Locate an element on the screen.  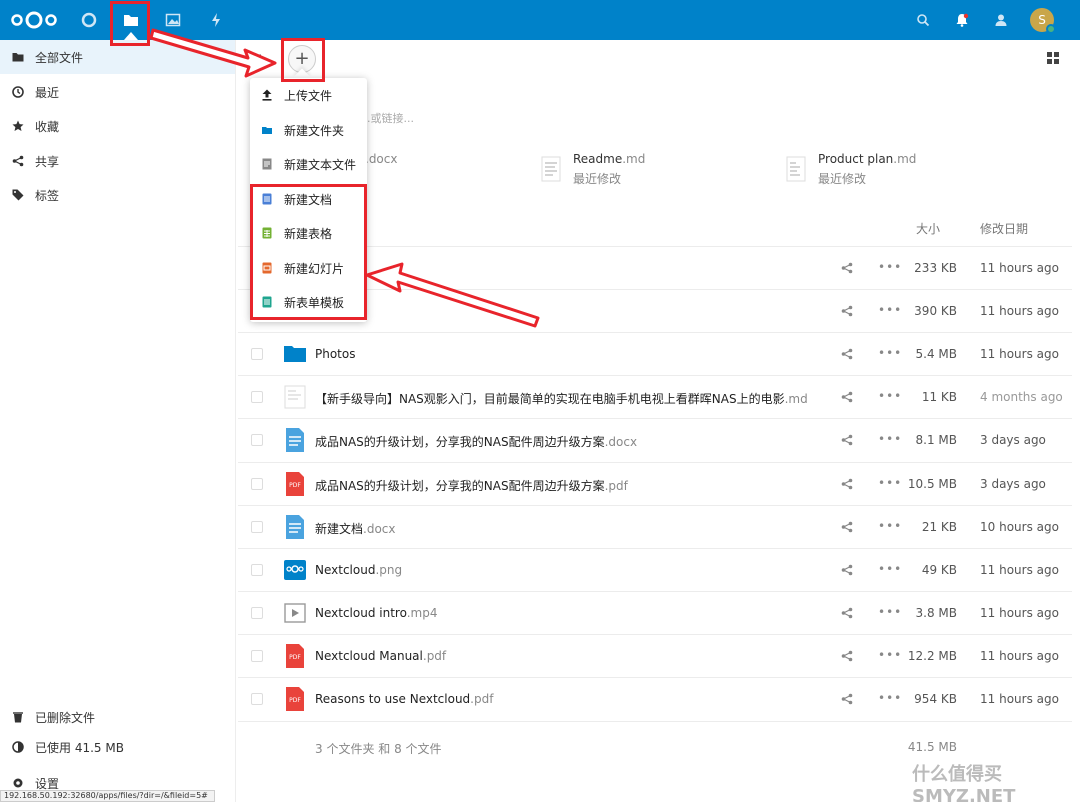
recent-file-sub: 最近修改 is located at coordinates (597, 179).